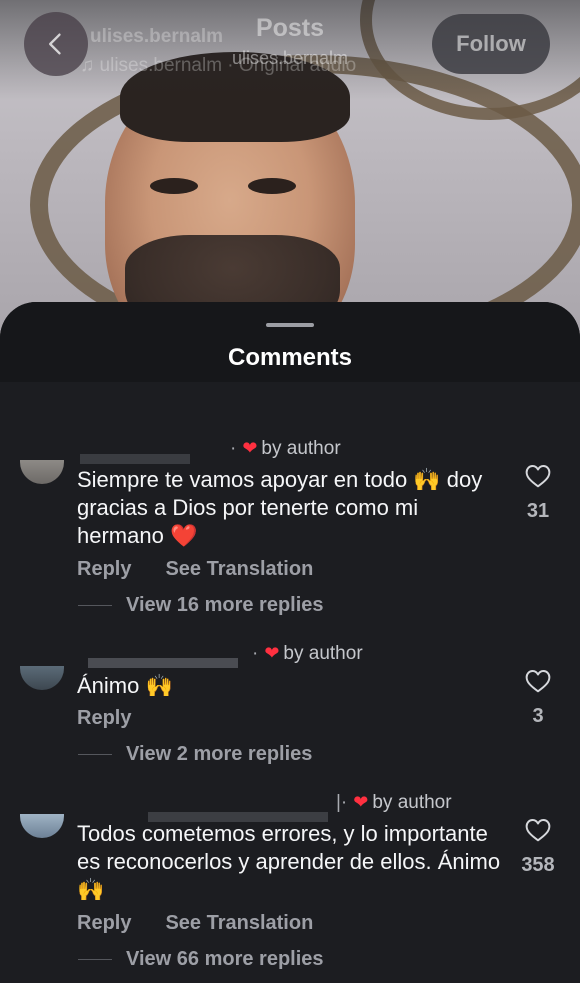 Image resolution: width=580 pixels, height=983 pixels. I want to click on person-eye-left, so click(174, 186).